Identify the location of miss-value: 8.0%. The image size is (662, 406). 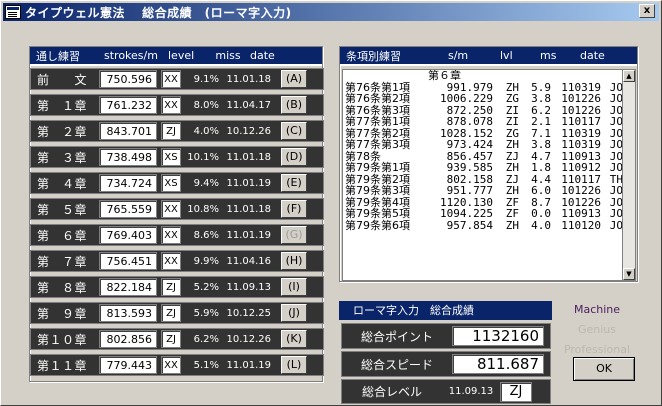
(206, 105).